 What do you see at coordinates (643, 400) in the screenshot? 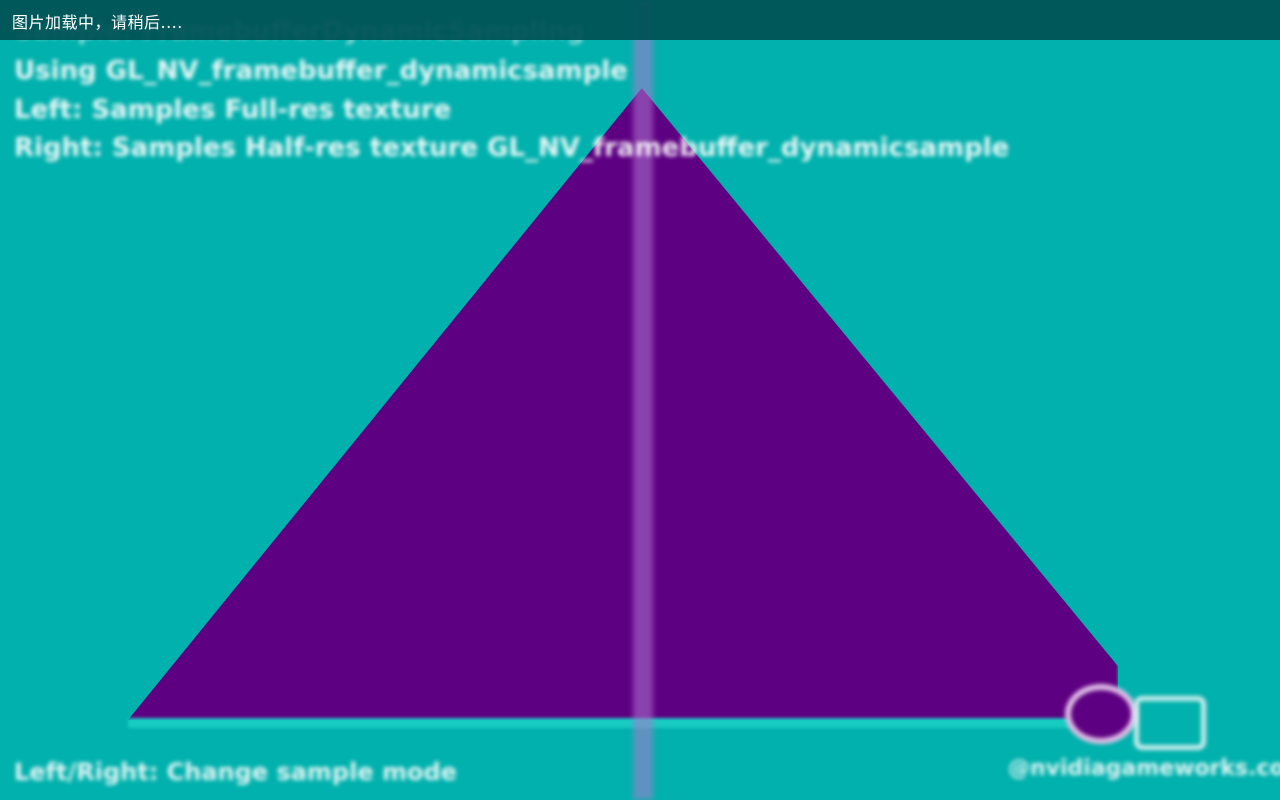
I see `split-screen-divider` at bounding box center [643, 400].